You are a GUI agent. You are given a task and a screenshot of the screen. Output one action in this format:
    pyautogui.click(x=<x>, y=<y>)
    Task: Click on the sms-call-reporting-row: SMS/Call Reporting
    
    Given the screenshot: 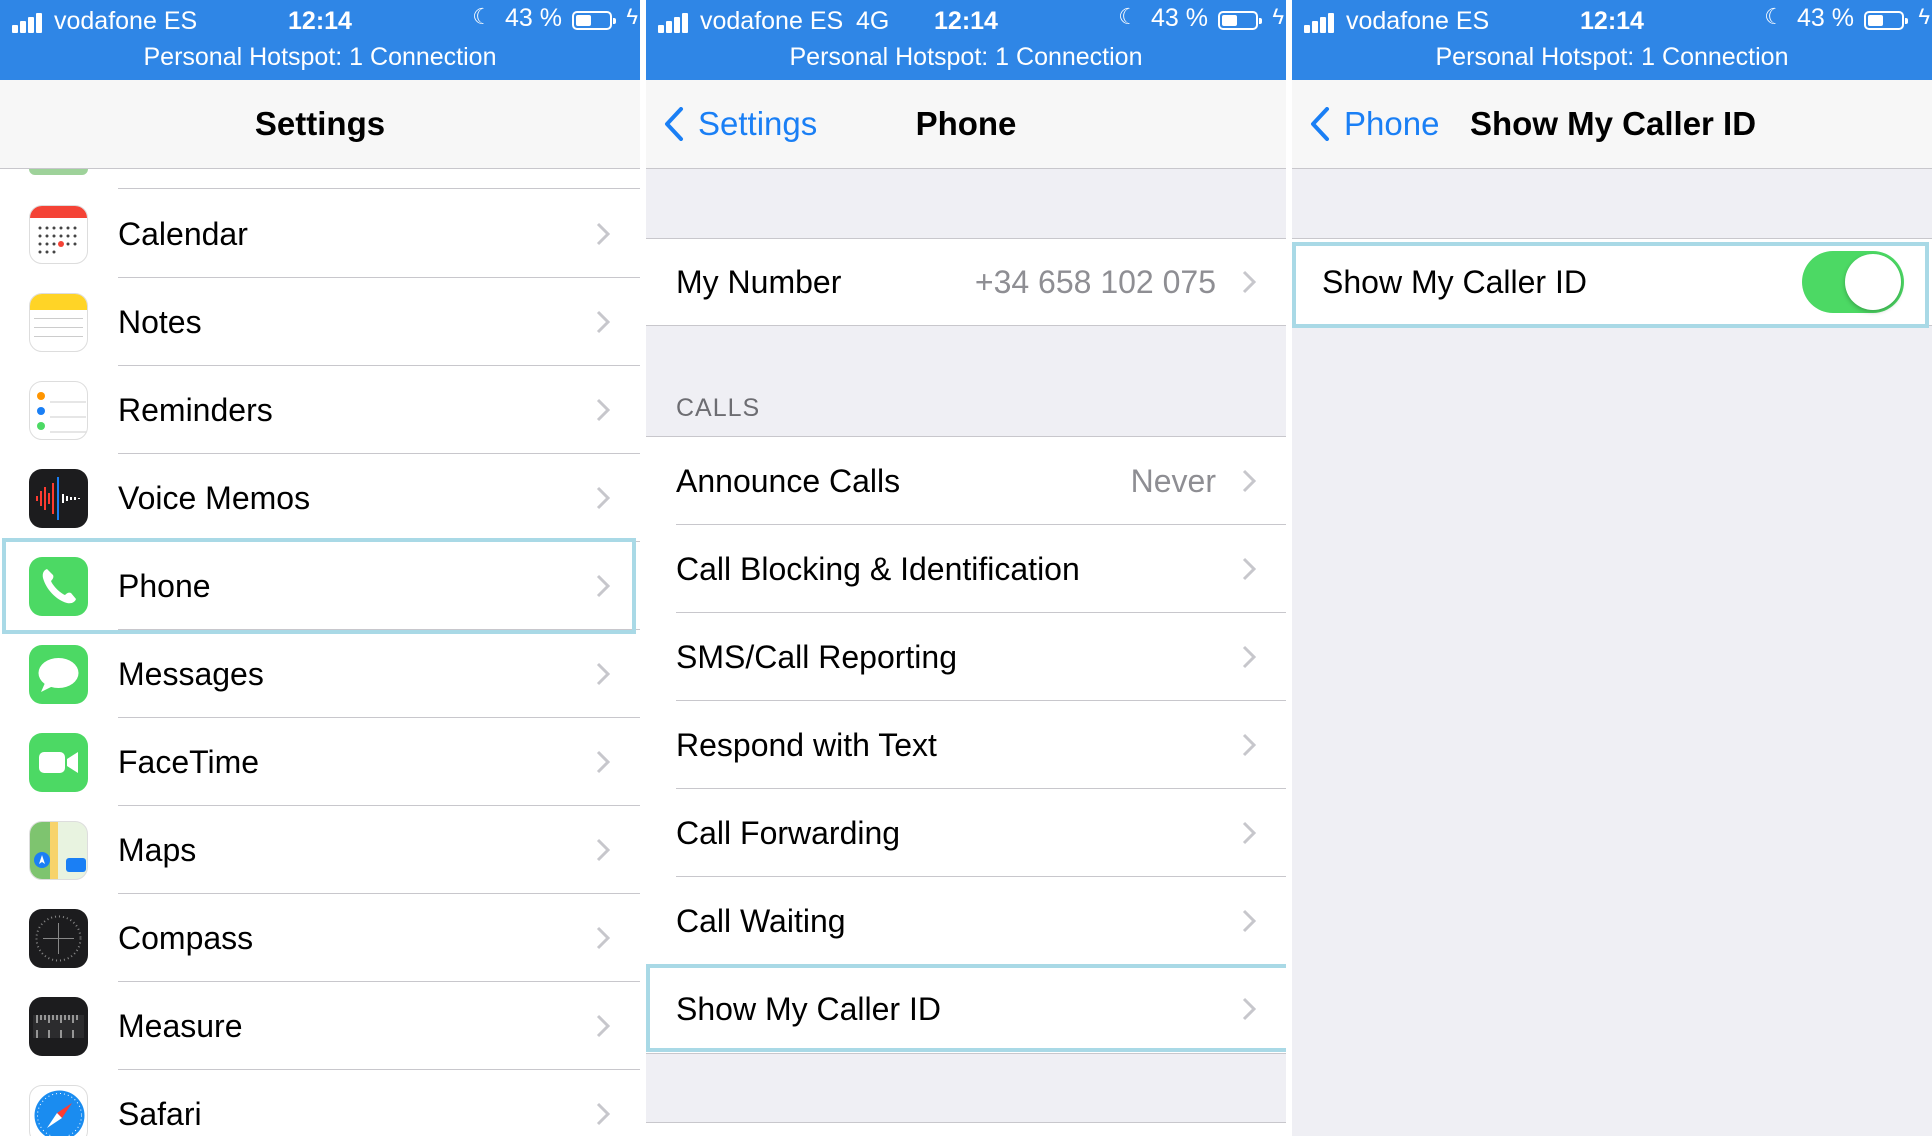 What is the action you would take?
    pyautogui.click(x=966, y=657)
    